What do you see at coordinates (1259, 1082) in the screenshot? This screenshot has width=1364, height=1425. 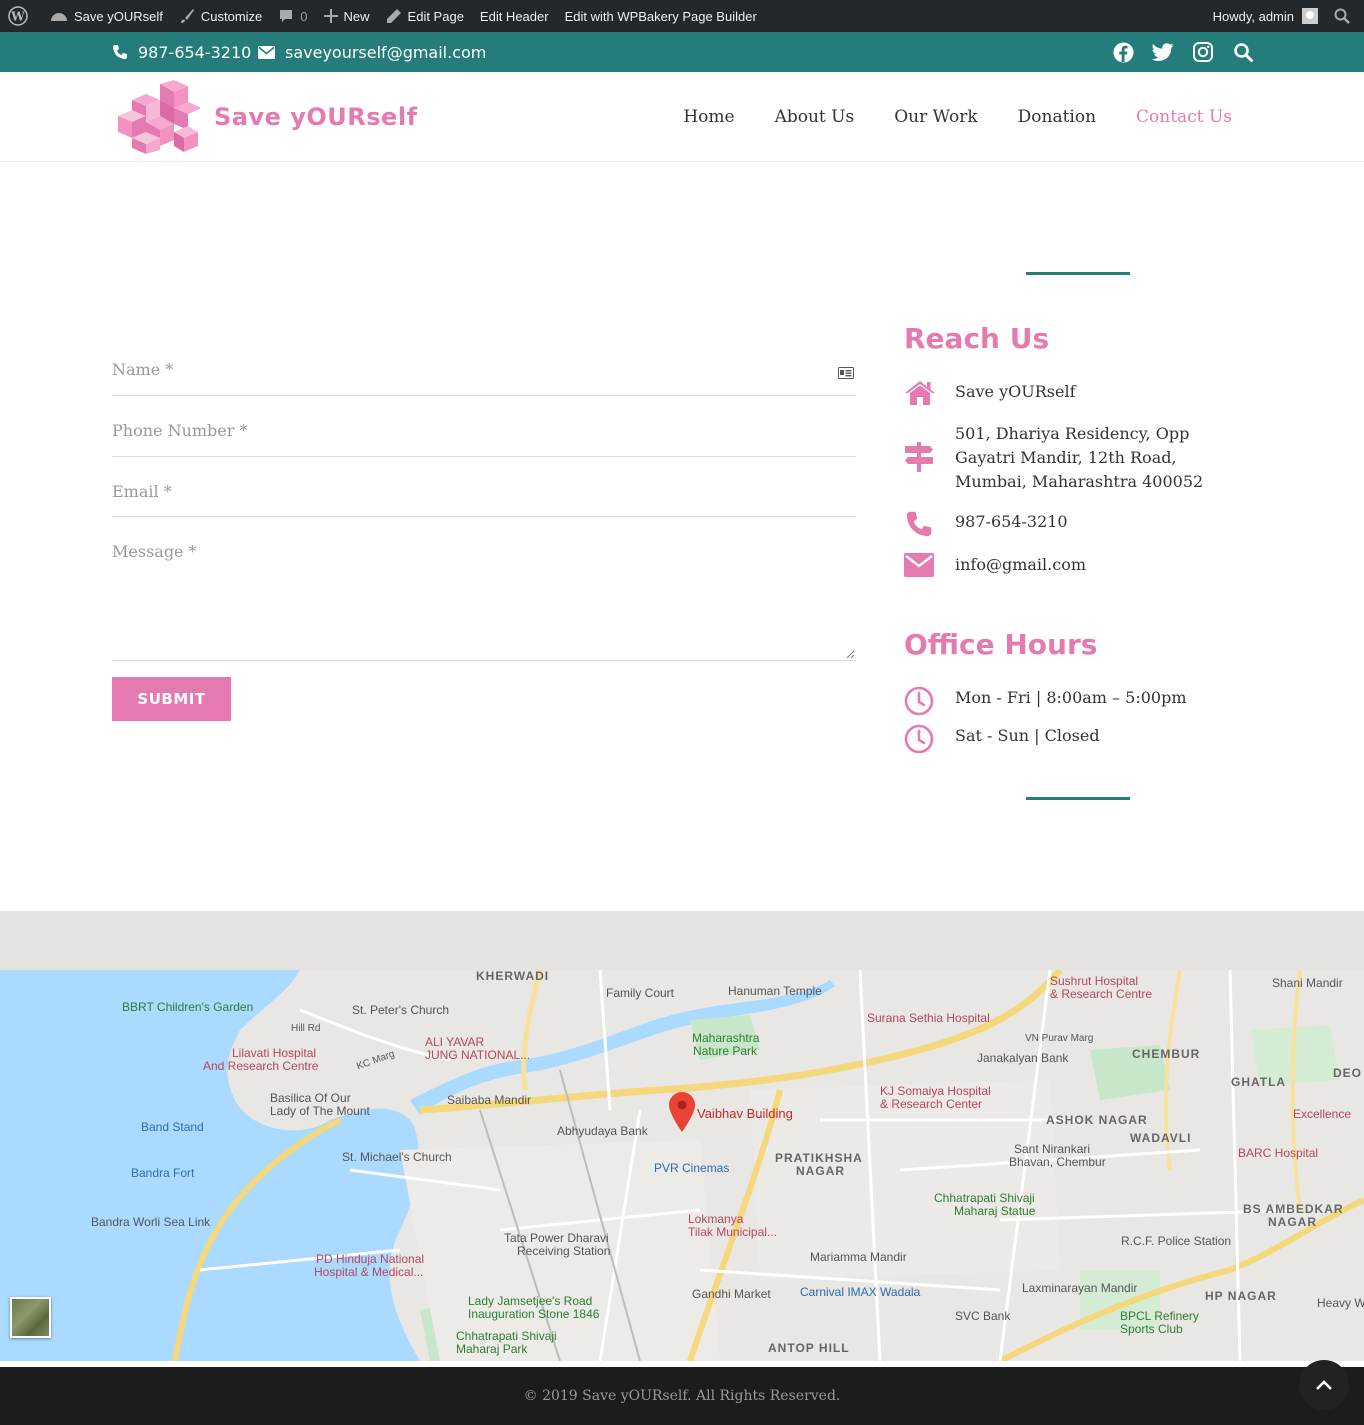 I see `map-label-ghatla: GHATLA` at bounding box center [1259, 1082].